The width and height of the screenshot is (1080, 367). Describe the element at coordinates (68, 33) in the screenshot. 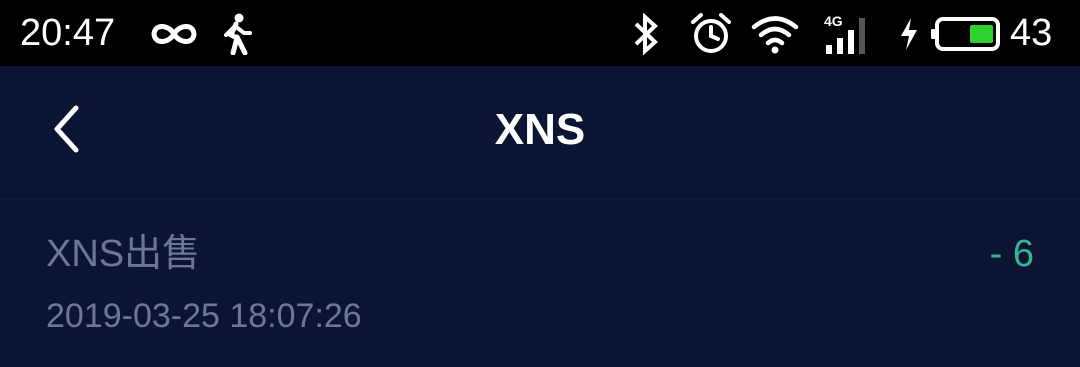

I see `status-time: 20:47` at that location.